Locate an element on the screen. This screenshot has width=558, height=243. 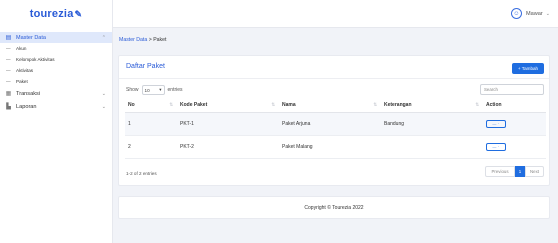
table-header-row: No ⇅ Kode Paket ⇅ Nama ⇅ Keterangan ⇅ Action is located at coordinates (335, 105).